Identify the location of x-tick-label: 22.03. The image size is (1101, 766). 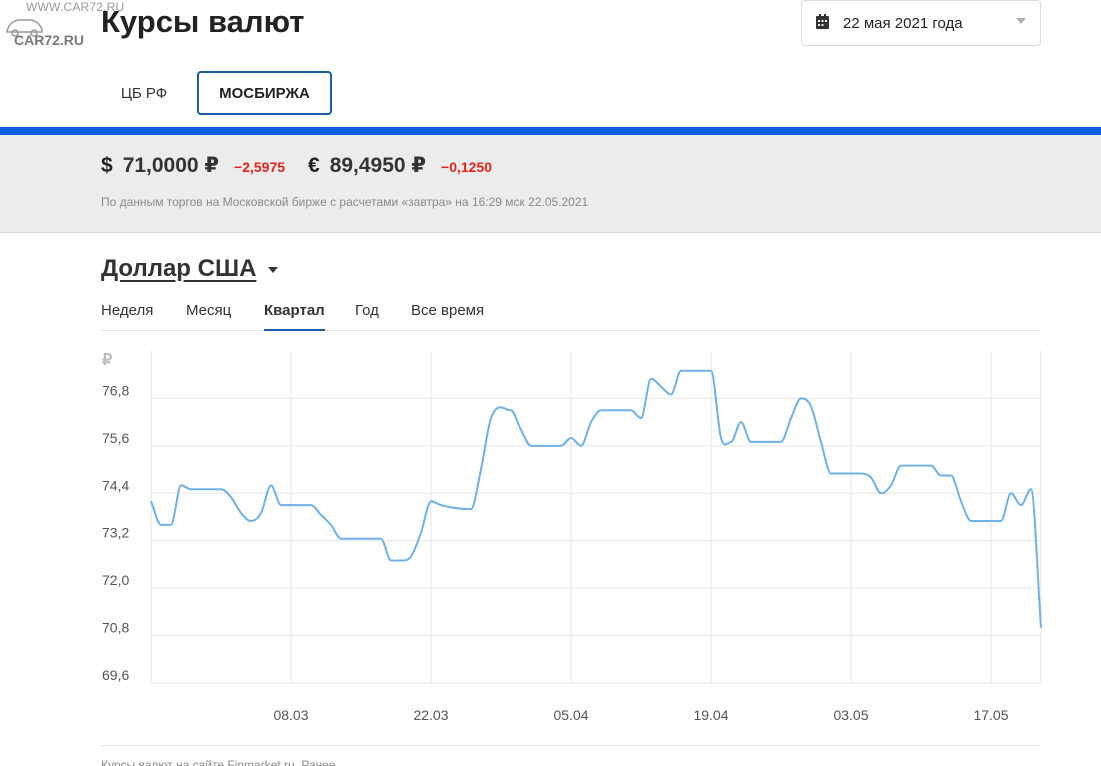
(430, 715).